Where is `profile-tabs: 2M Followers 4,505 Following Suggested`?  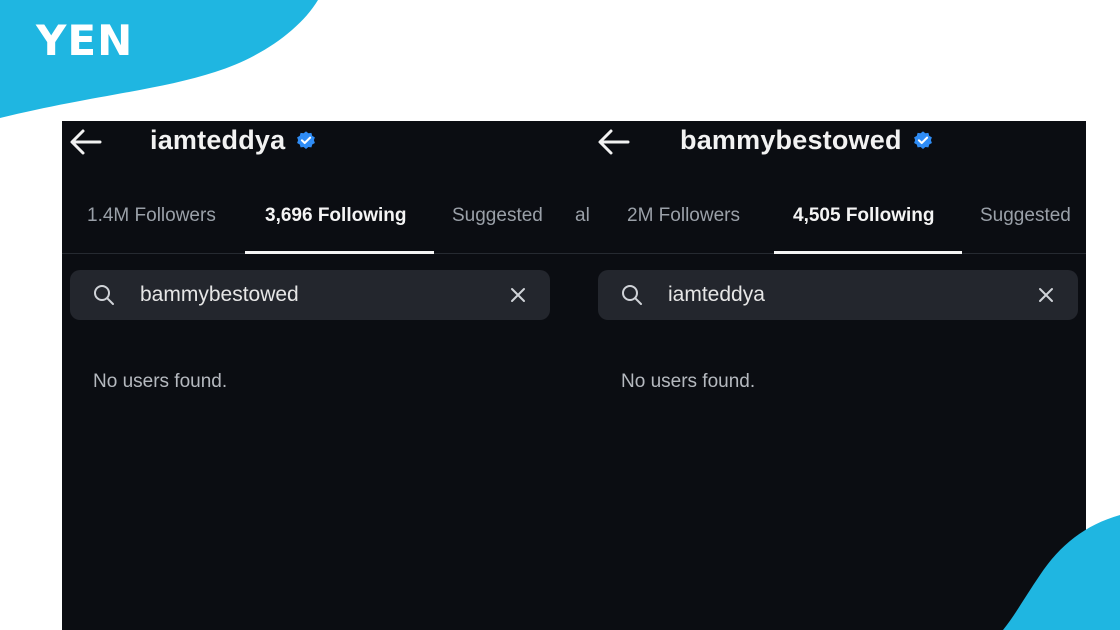
profile-tabs: 2M Followers 4,505 Following Suggested is located at coordinates (838, 222).